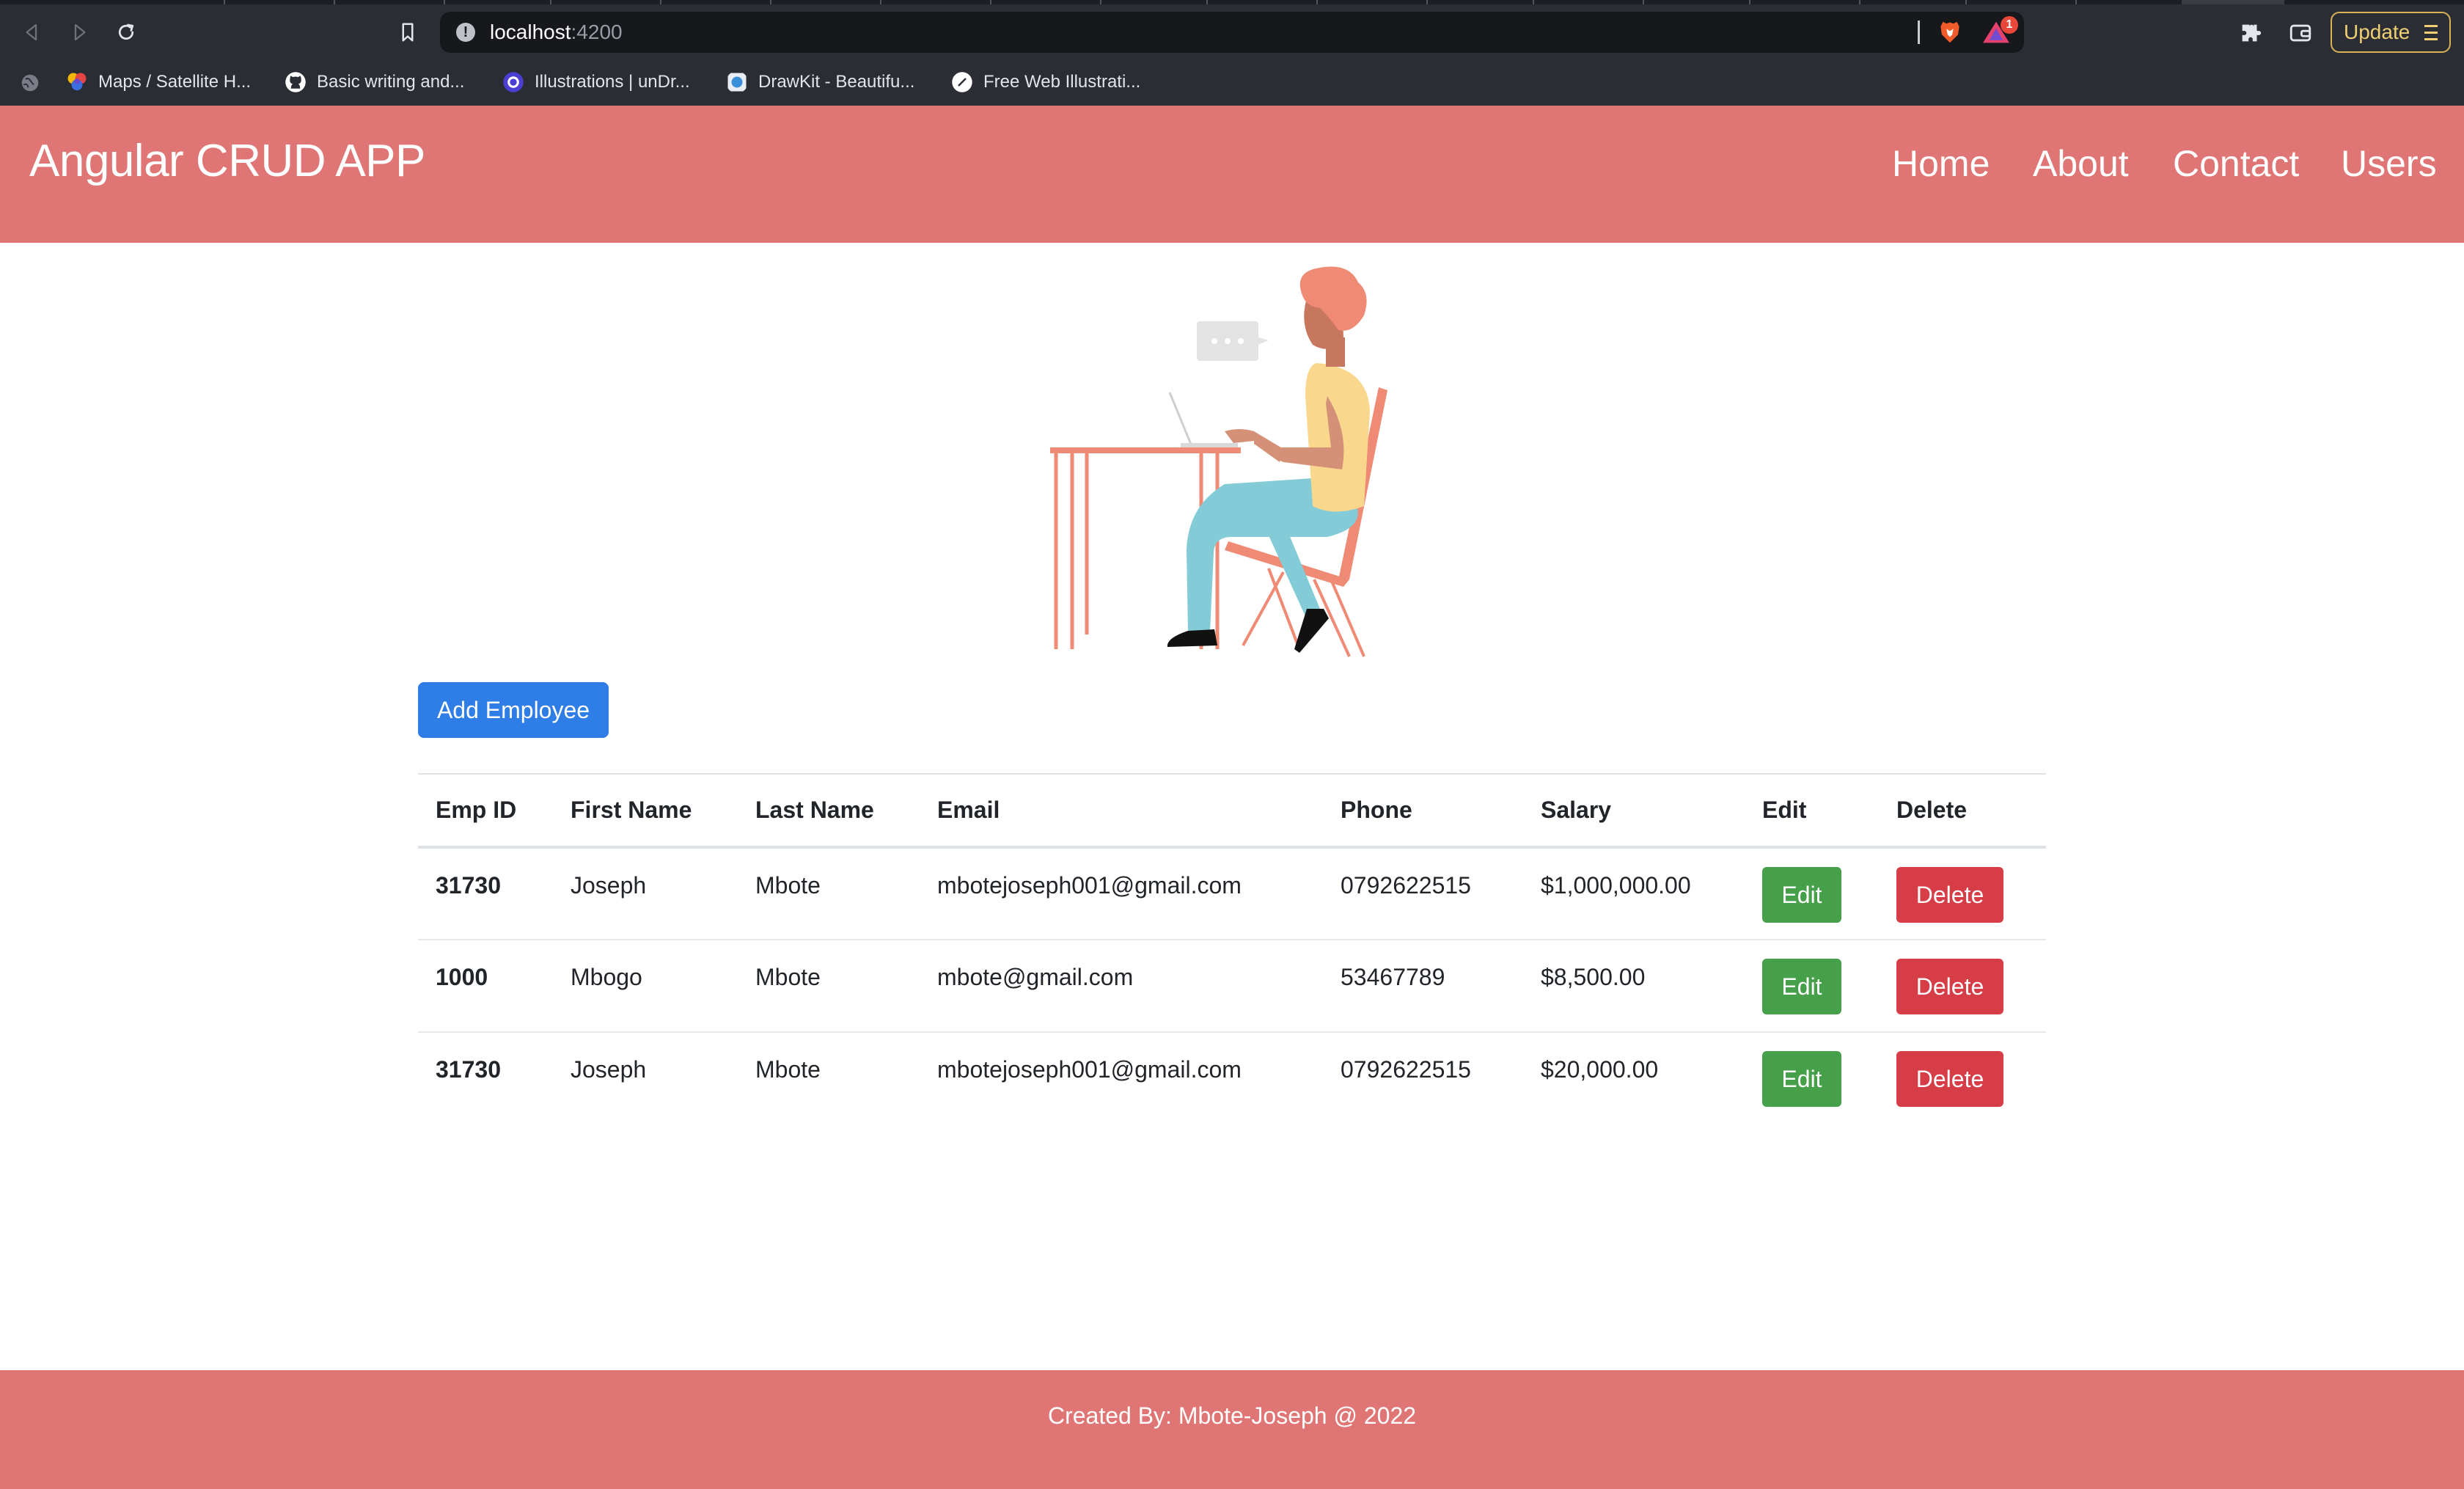 The image size is (2464, 1489). What do you see at coordinates (2250, 33) in the screenshot?
I see `extensions-icon` at bounding box center [2250, 33].